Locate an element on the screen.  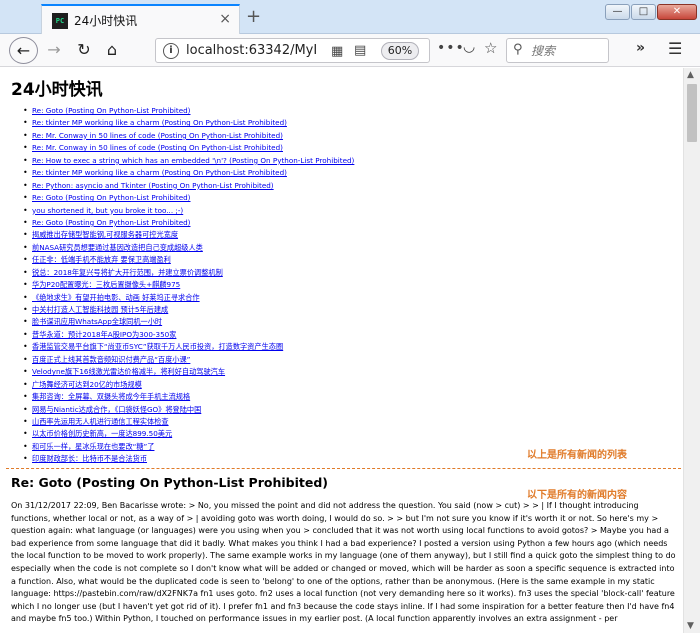
minimize-button: — is located at coordinates (617, 12).